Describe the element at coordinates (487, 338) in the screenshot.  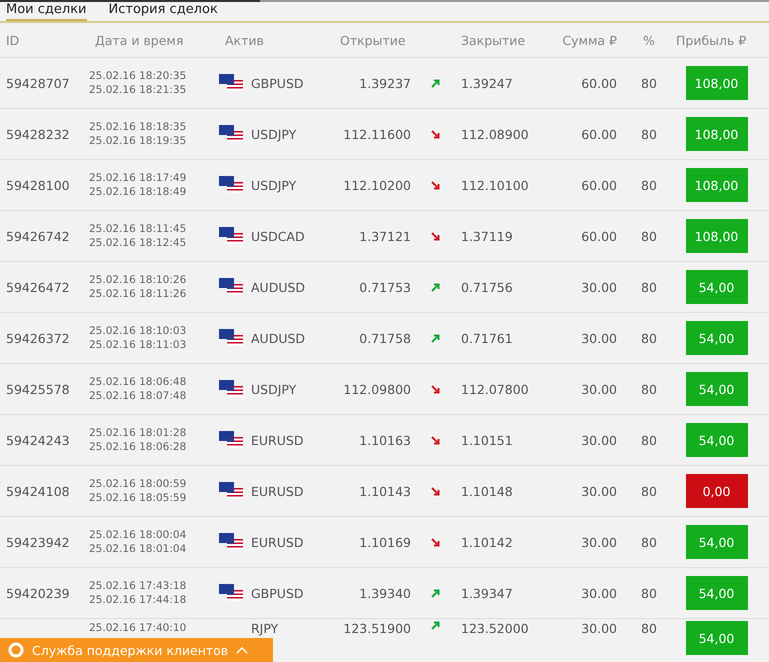
I see `close-price: 0.71761` at that location.